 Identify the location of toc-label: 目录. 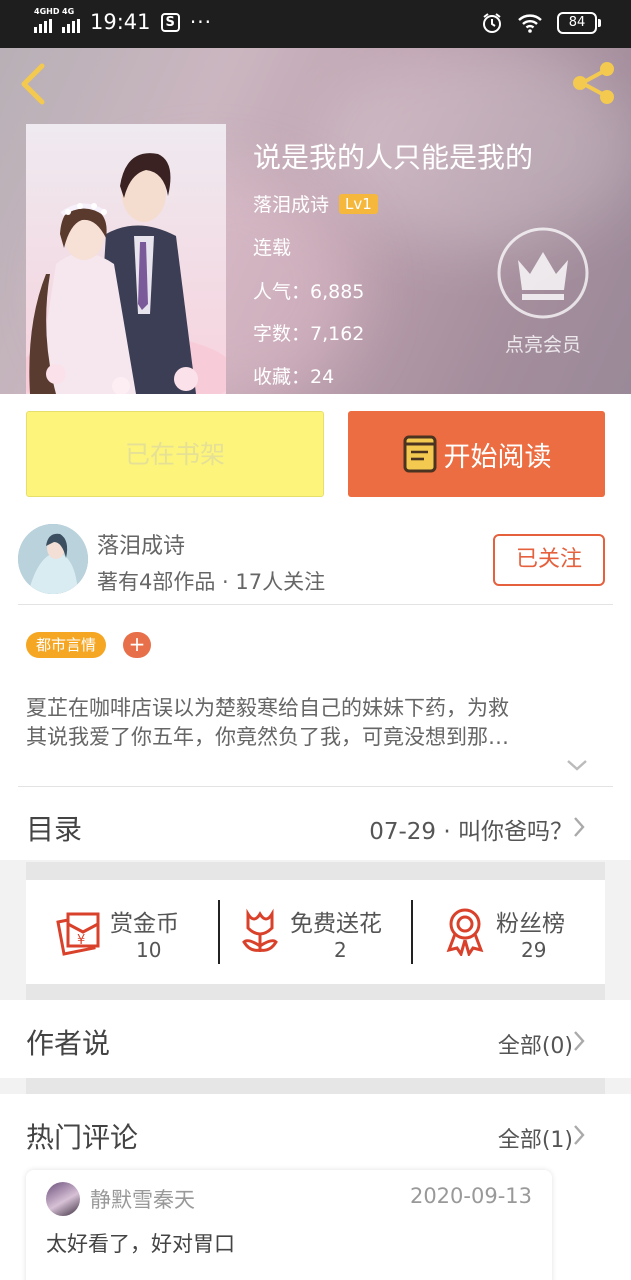
(54, 828).